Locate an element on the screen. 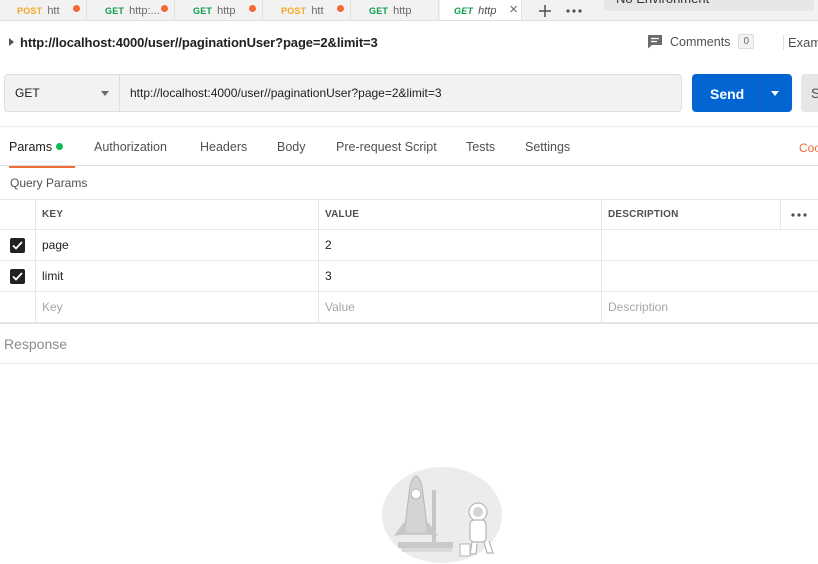  table-row-empty: Key Value Description is located at coordinates (409, 307).